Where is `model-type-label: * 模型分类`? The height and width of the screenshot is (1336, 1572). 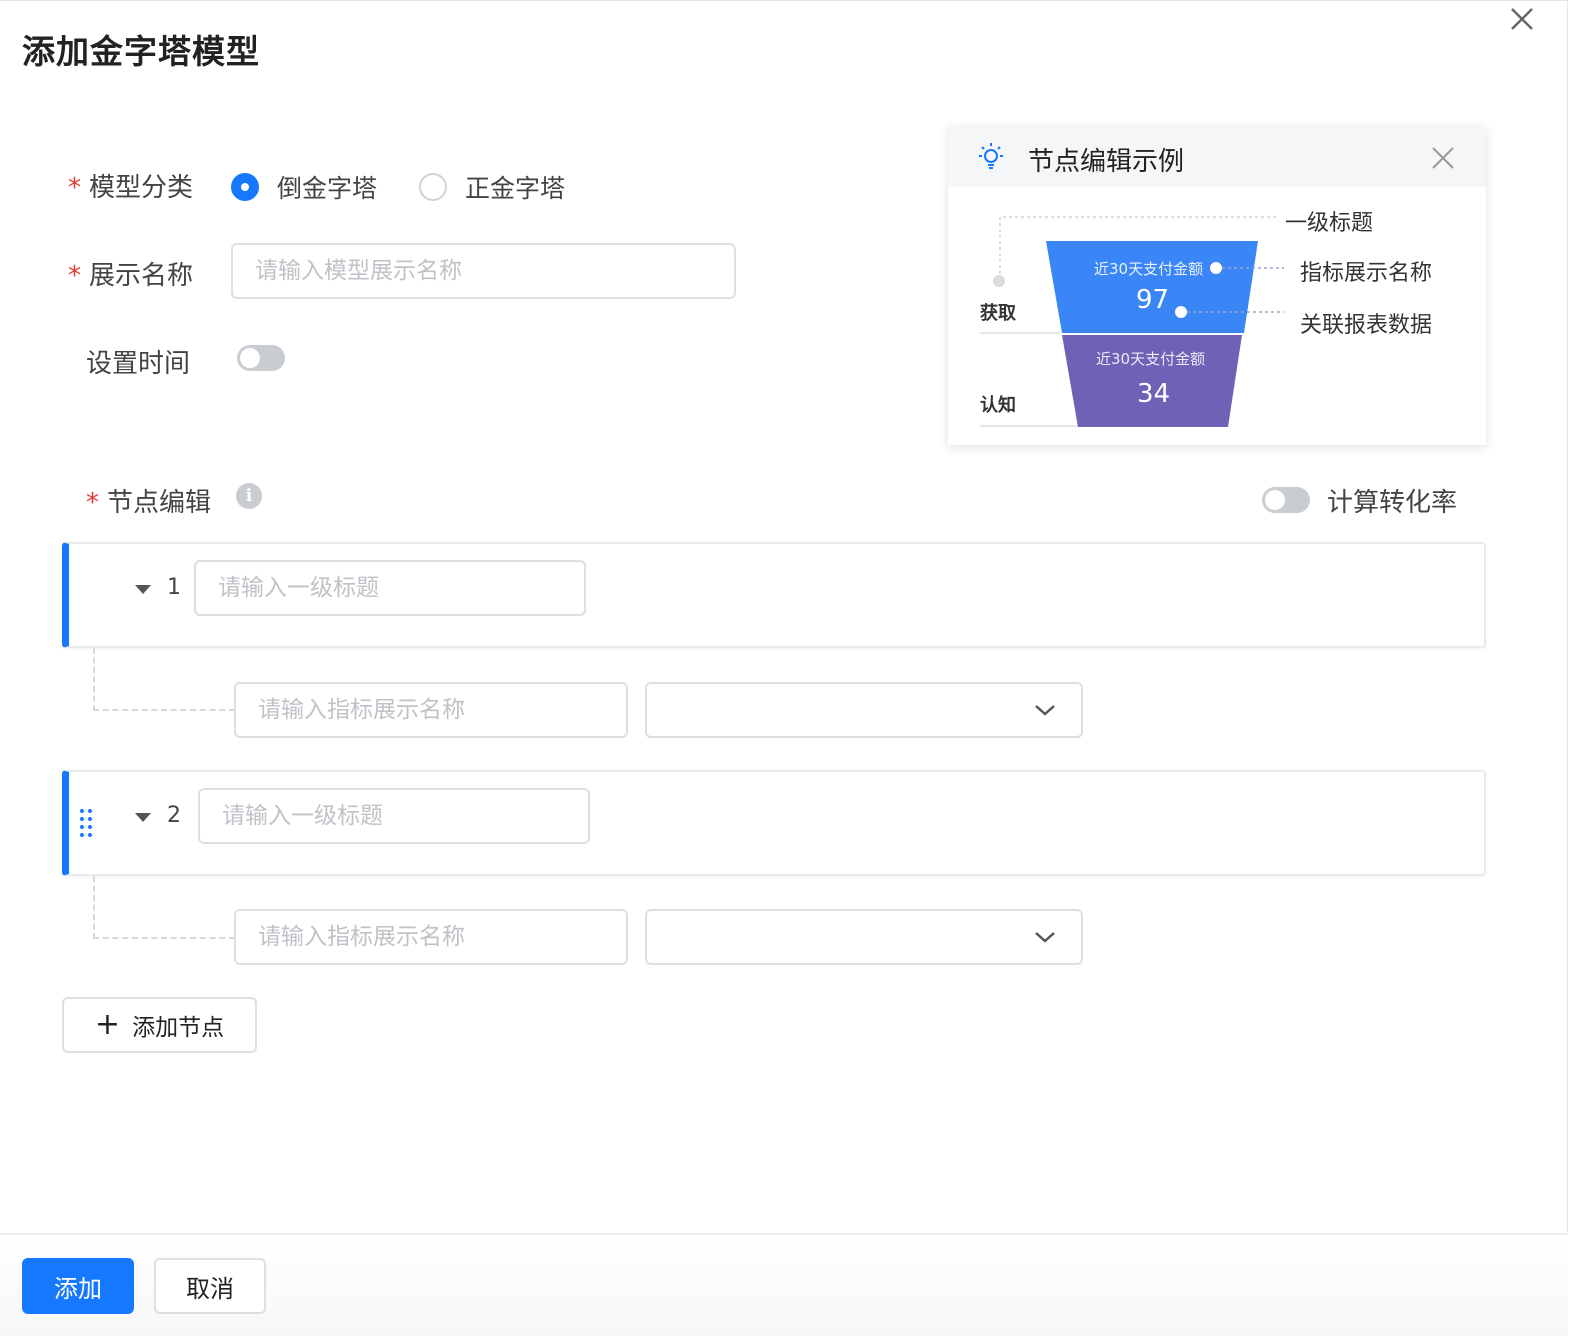 model-type-label: * 模型分类 is located at coordinates (130, 185).